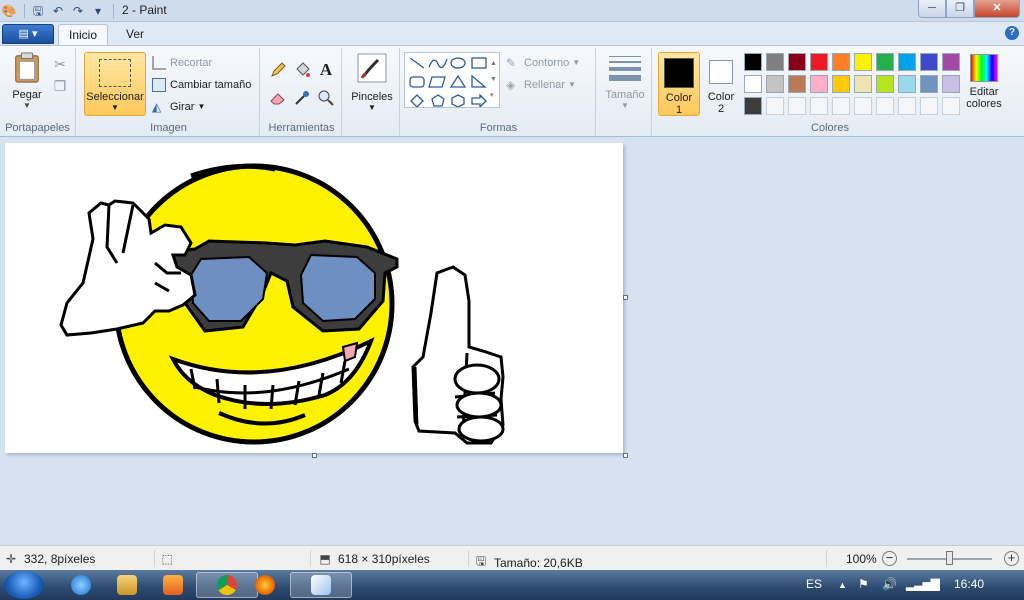  What do you see at coordinates (113, 11) in the screenshot?
I see `qat-separator` at bounding box center [113, 11].